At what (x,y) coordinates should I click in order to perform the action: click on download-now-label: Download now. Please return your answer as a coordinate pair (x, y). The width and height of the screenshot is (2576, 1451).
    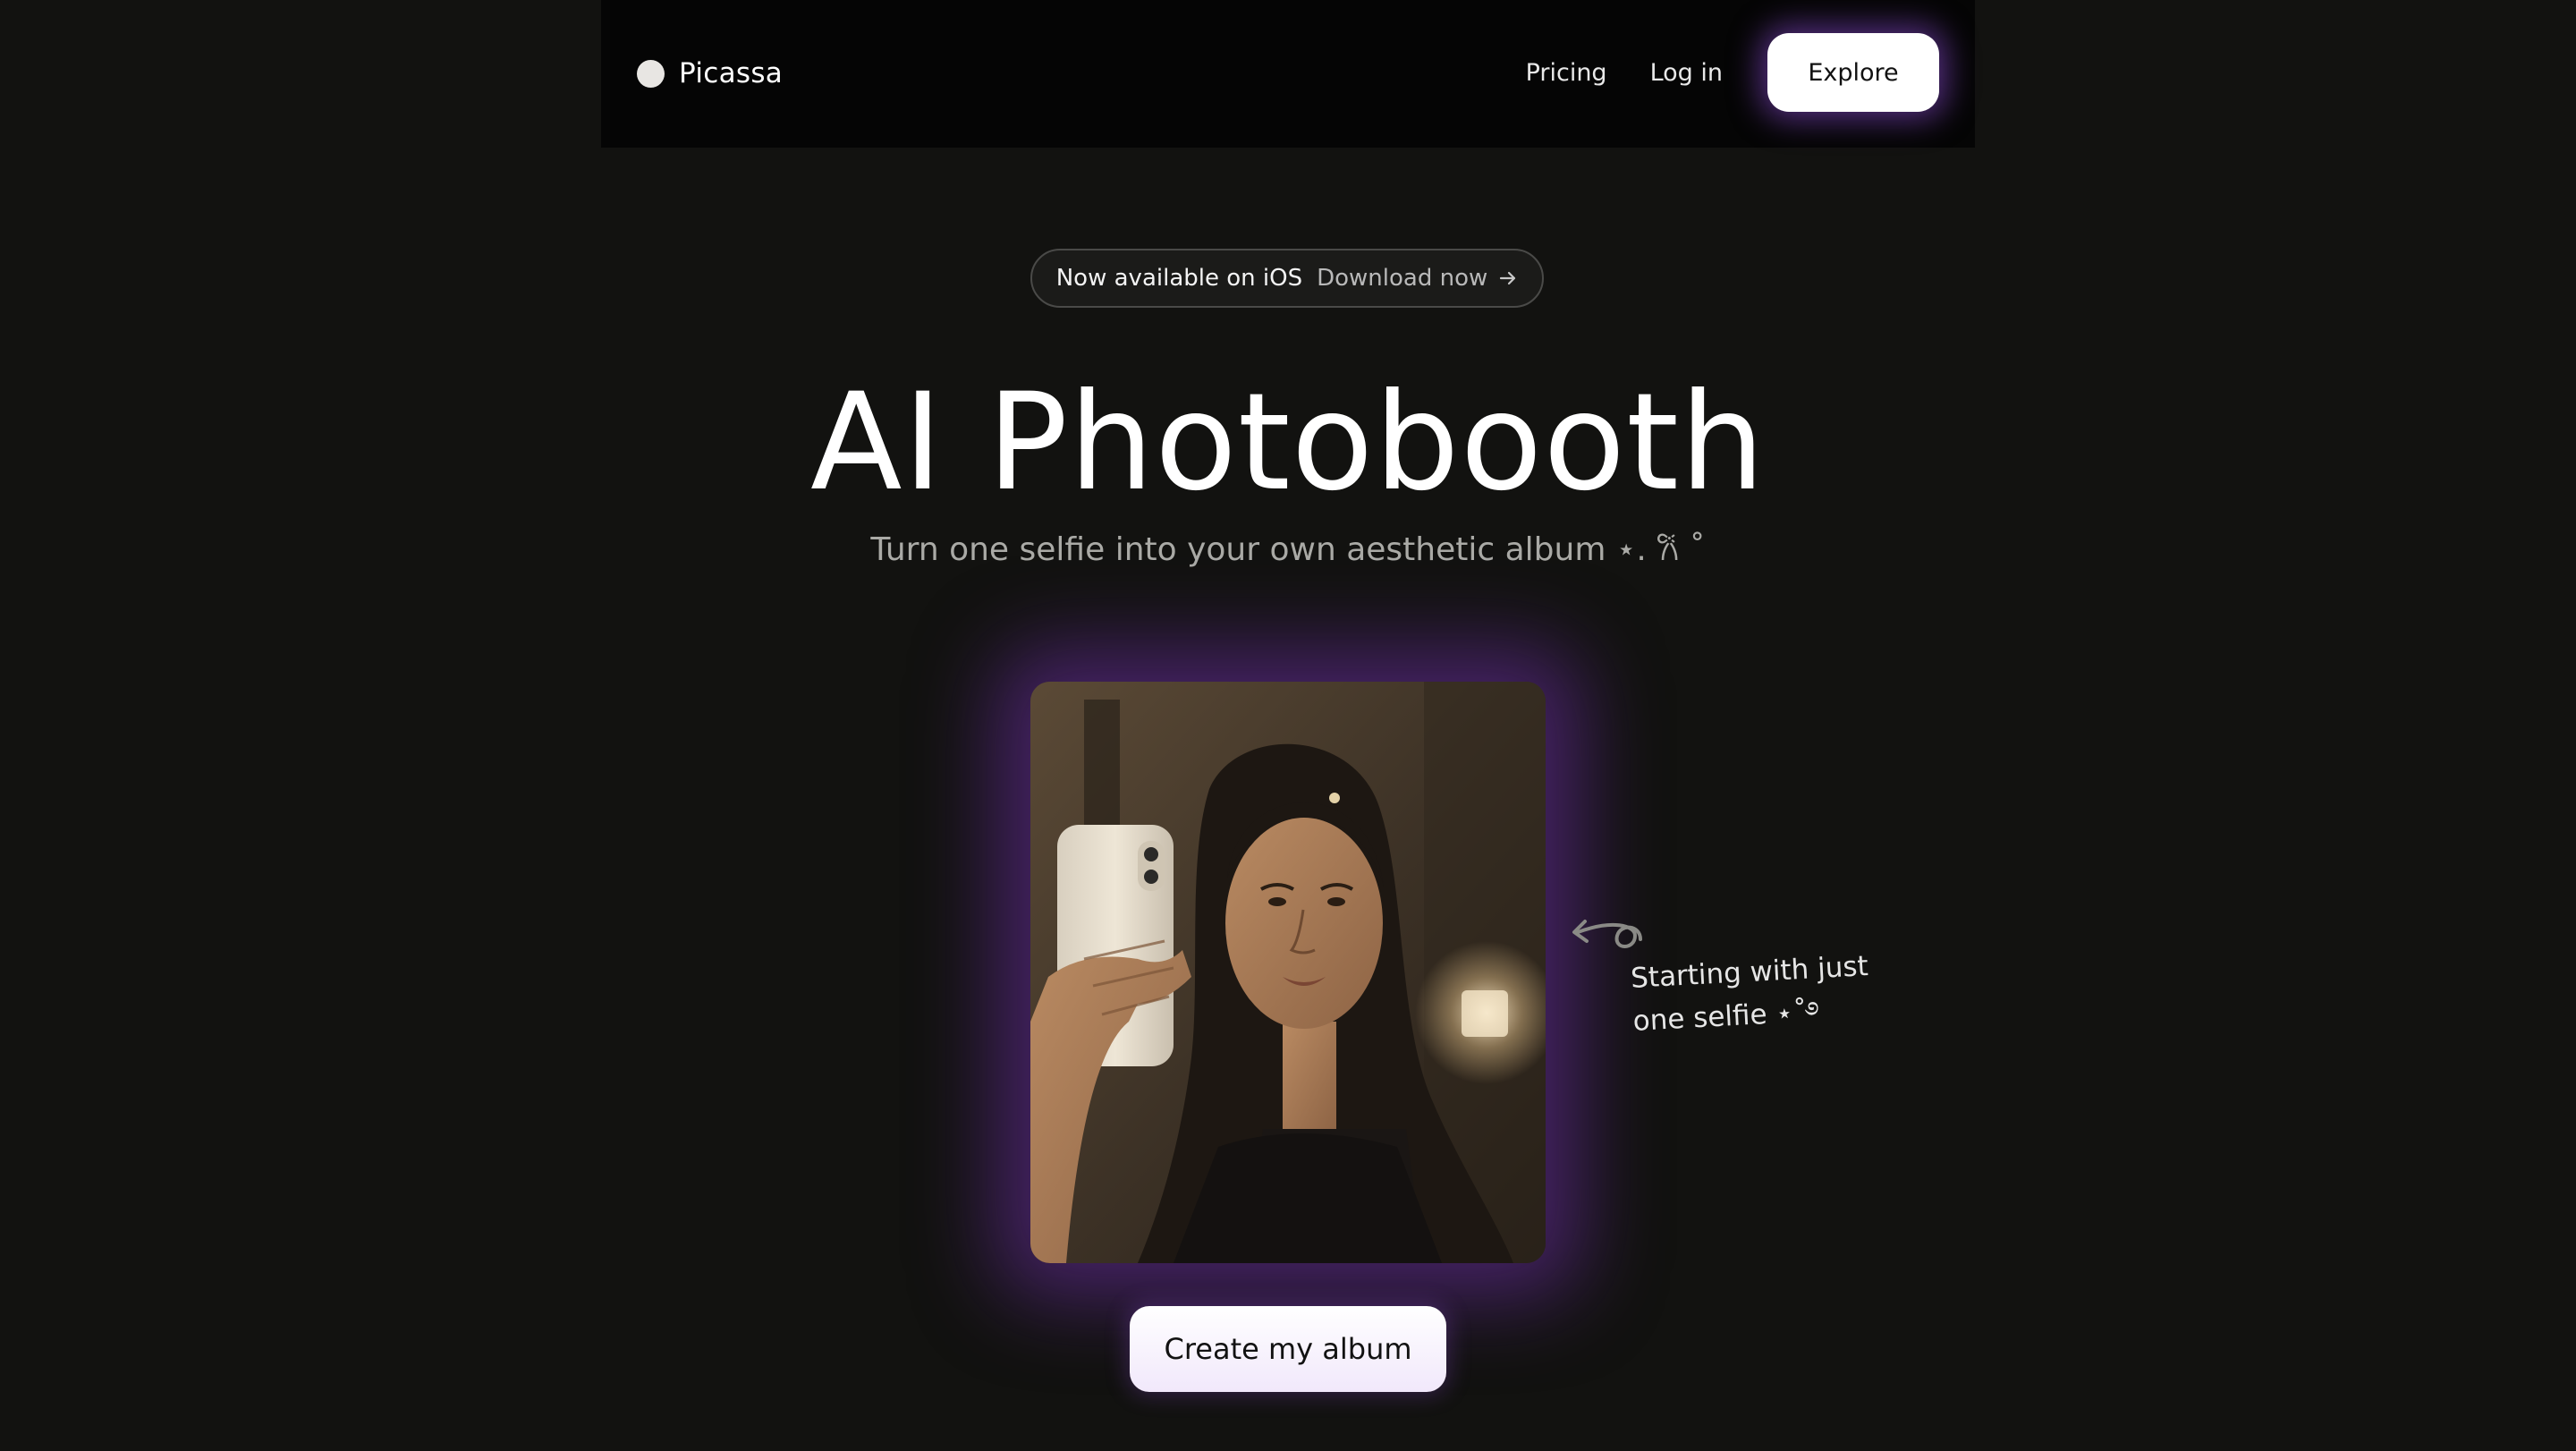
    Looking at the image, I should click on (1402, 278).